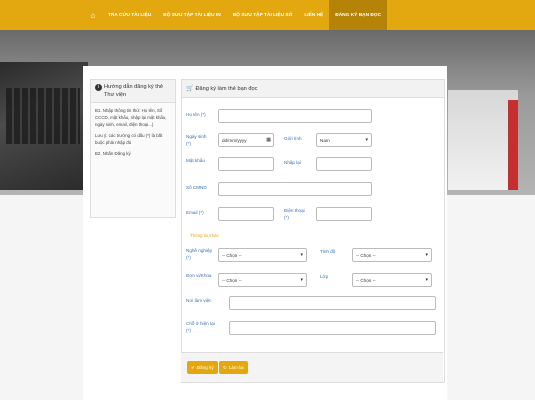 The image size is (535, 400). Describe the element at coordinates (43, 116) in the screenshot. I see `laptop-keyboard` at that location.